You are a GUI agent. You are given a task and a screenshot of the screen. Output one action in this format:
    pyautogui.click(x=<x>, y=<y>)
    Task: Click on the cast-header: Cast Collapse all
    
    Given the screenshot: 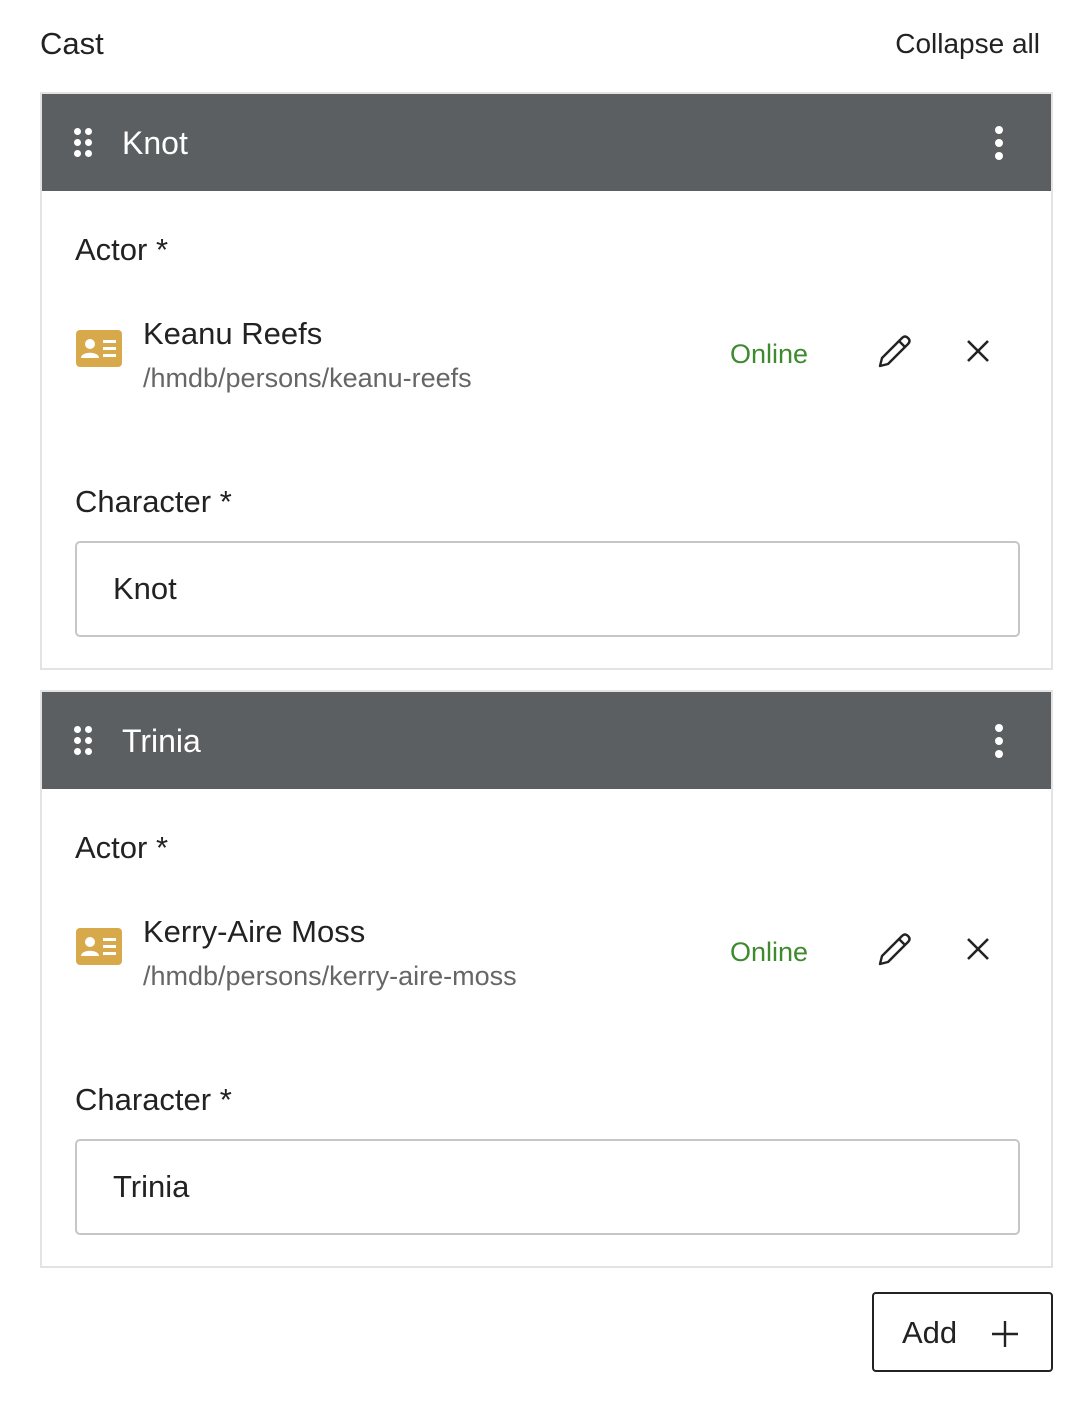 What is the action you would take?
    pyautogui.click(x=546, y=44)
    